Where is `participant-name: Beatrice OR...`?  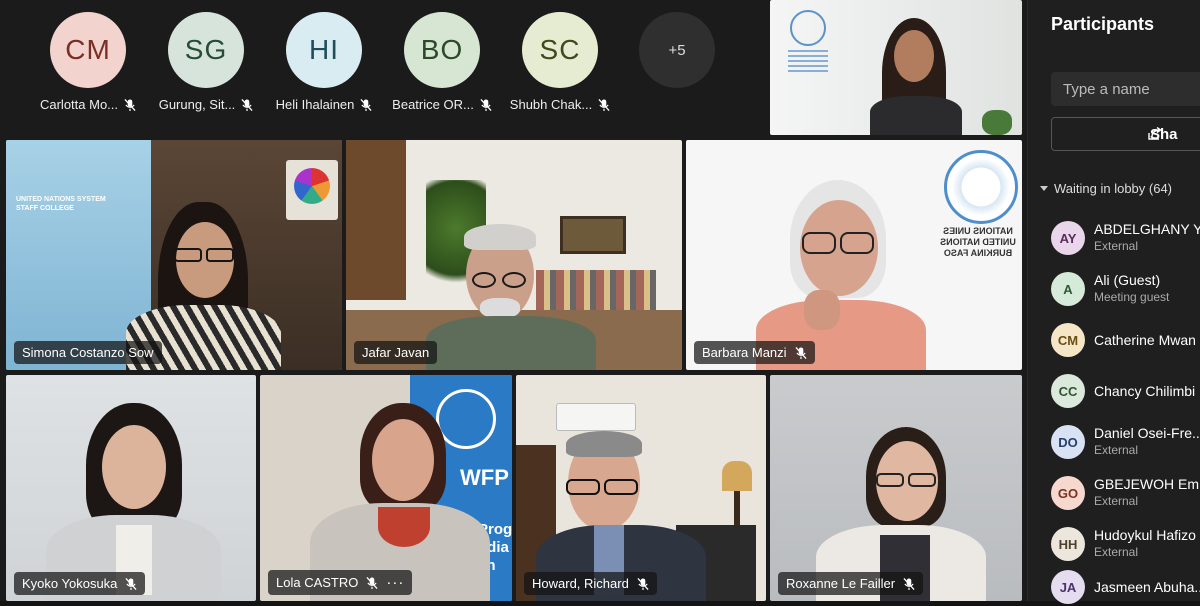
participant-name: Beatrice OR... is located at coordinates (433, 104).